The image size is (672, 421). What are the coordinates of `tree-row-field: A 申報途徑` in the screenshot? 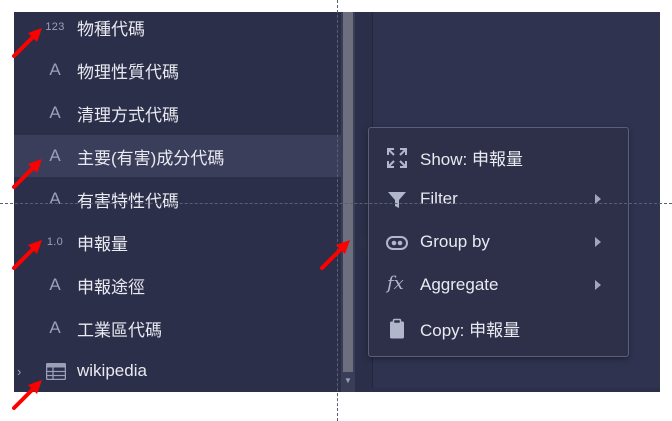 It's located at (177, 285).